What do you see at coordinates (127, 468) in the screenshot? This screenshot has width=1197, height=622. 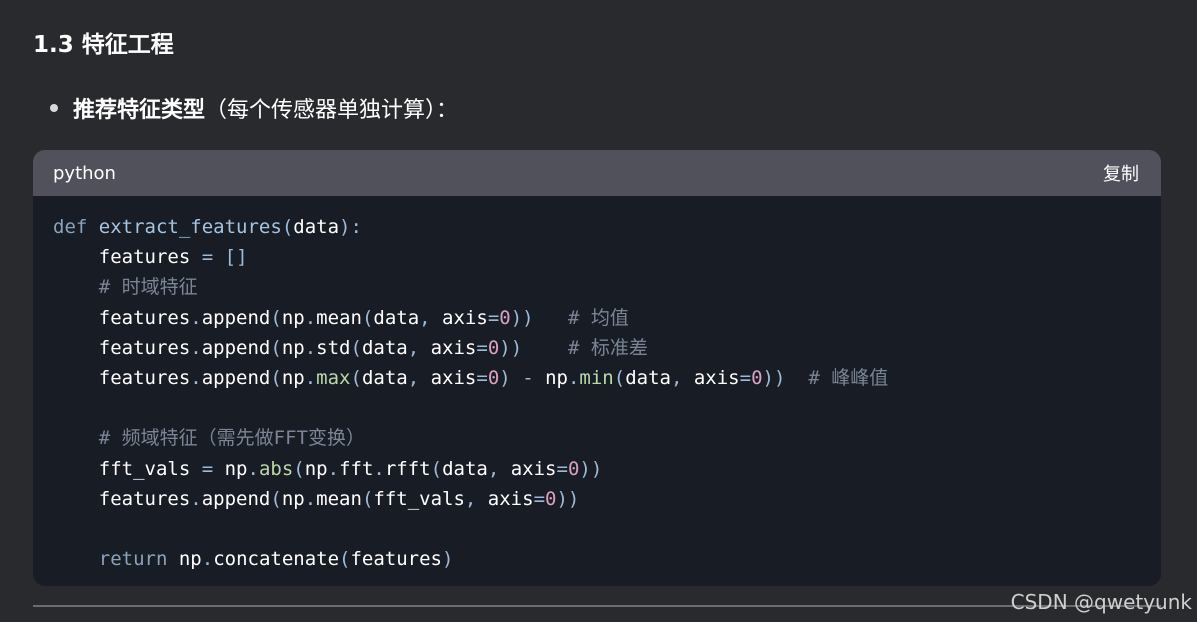 I see `code-token: fft_vals` at bounding box center [127, 468].